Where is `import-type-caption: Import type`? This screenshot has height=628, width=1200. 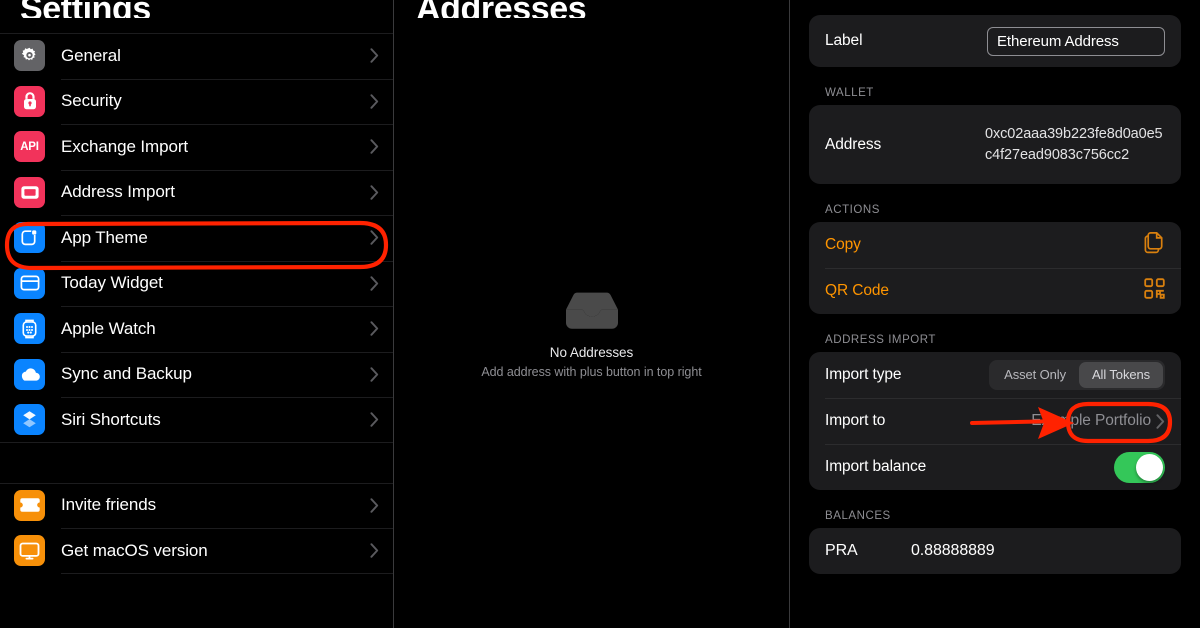
import-type-caption: Import type is located at coordinates (863, 374).